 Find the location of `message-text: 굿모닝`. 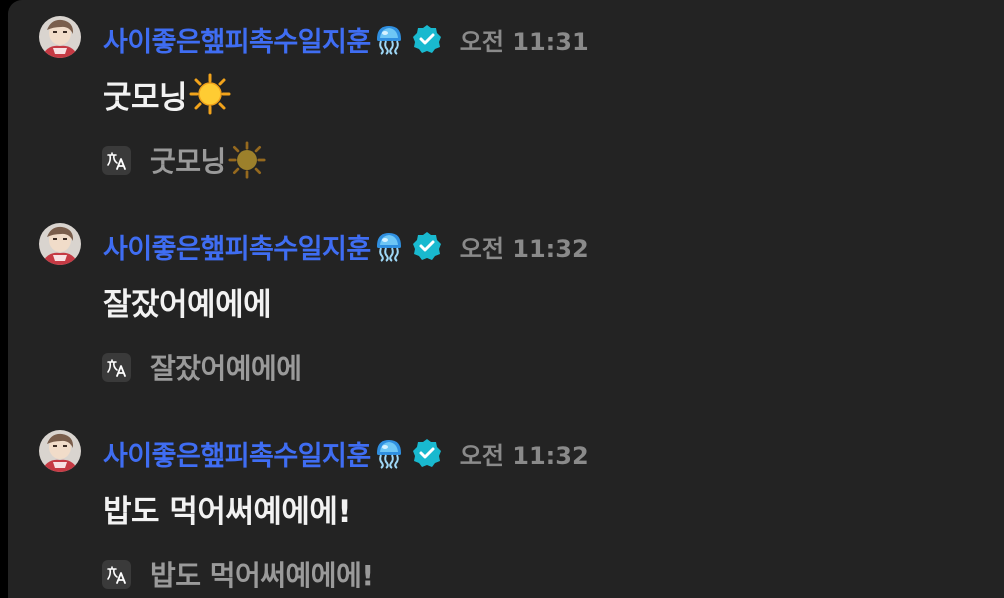

message-text: 굿모닝 is located at coordinates (145, 97).